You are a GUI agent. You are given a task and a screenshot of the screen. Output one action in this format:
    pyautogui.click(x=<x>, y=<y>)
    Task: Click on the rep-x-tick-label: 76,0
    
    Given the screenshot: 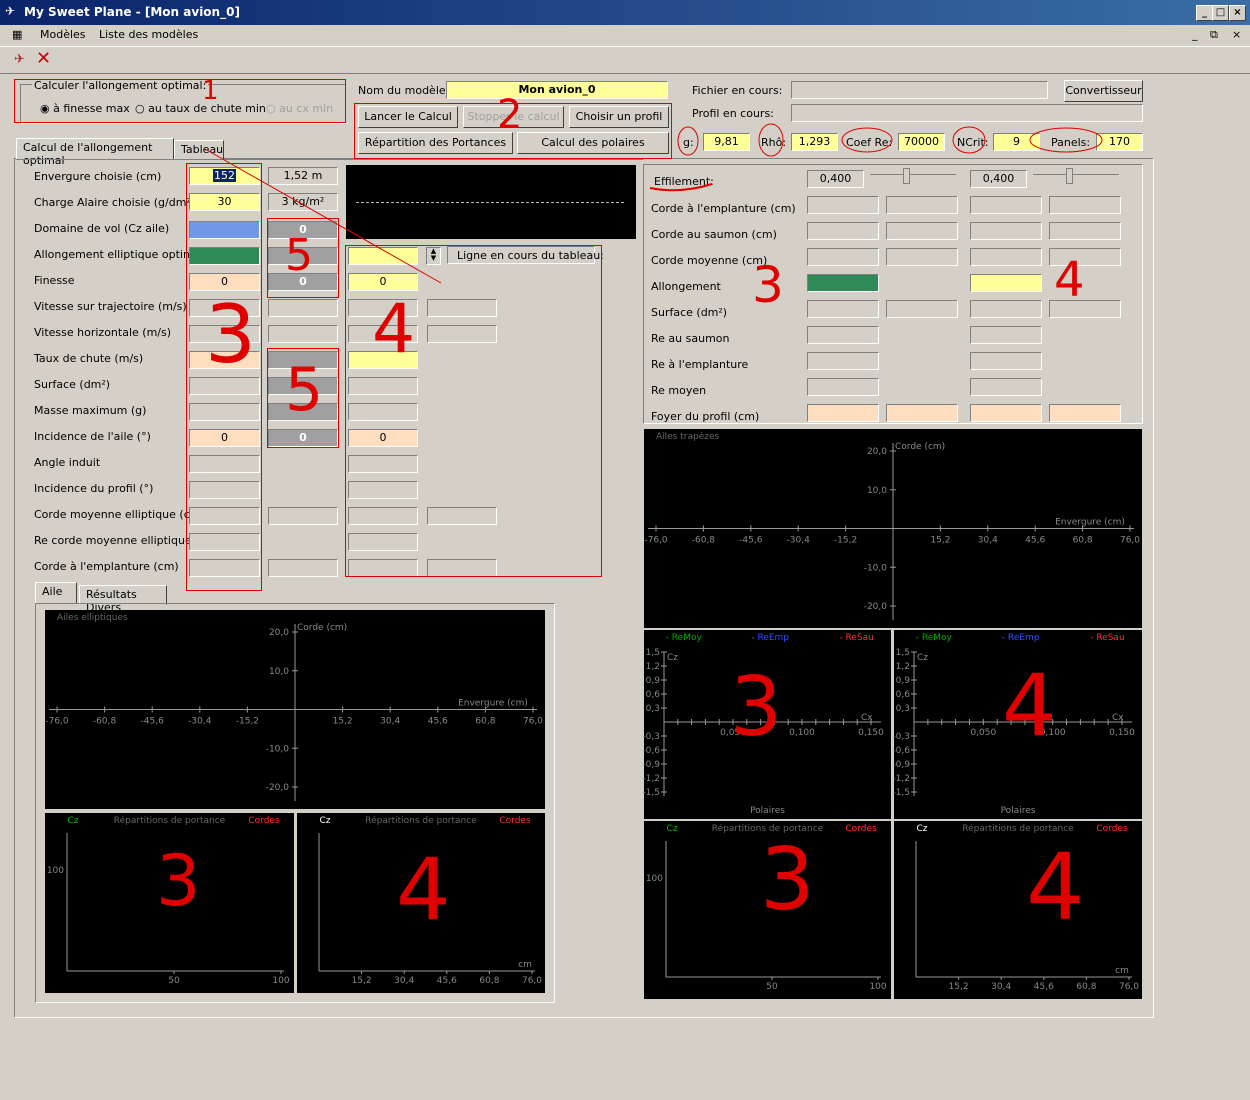 What is the action you would take?
    pyautogui.click(x=532, y=981)
    